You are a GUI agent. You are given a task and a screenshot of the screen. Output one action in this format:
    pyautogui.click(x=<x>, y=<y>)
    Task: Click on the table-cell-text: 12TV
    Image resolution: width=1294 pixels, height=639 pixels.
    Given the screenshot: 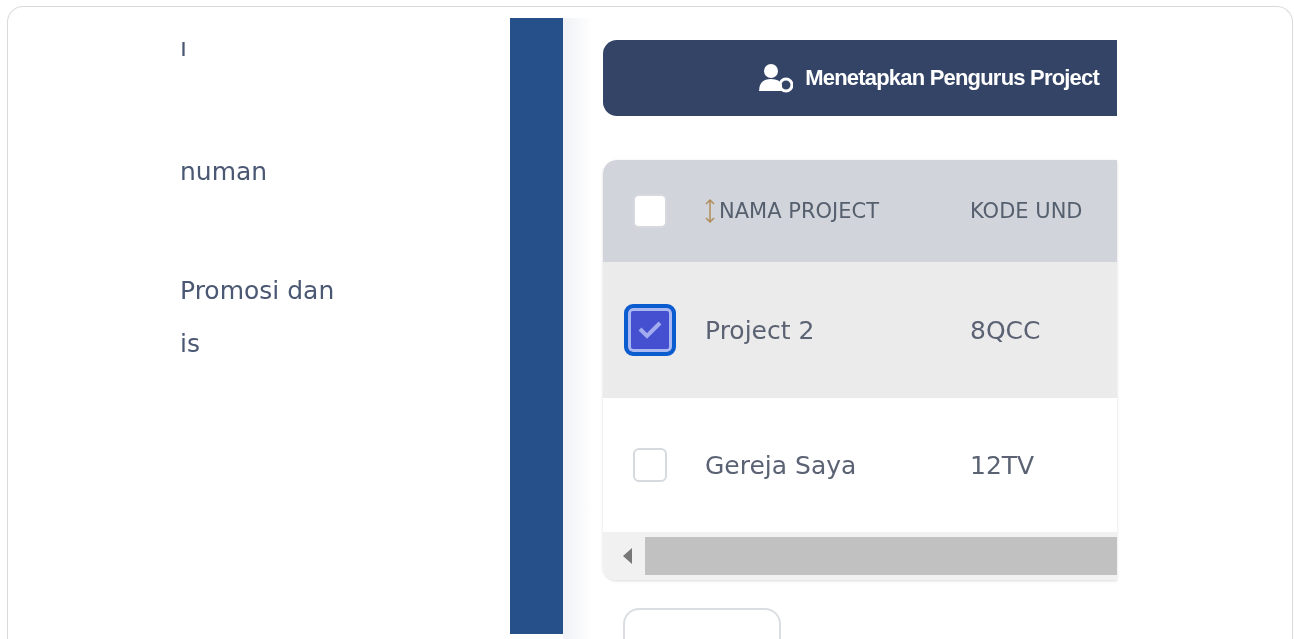 What is the action you would take?
    pyautogui.click(x=1003, y=465)
    